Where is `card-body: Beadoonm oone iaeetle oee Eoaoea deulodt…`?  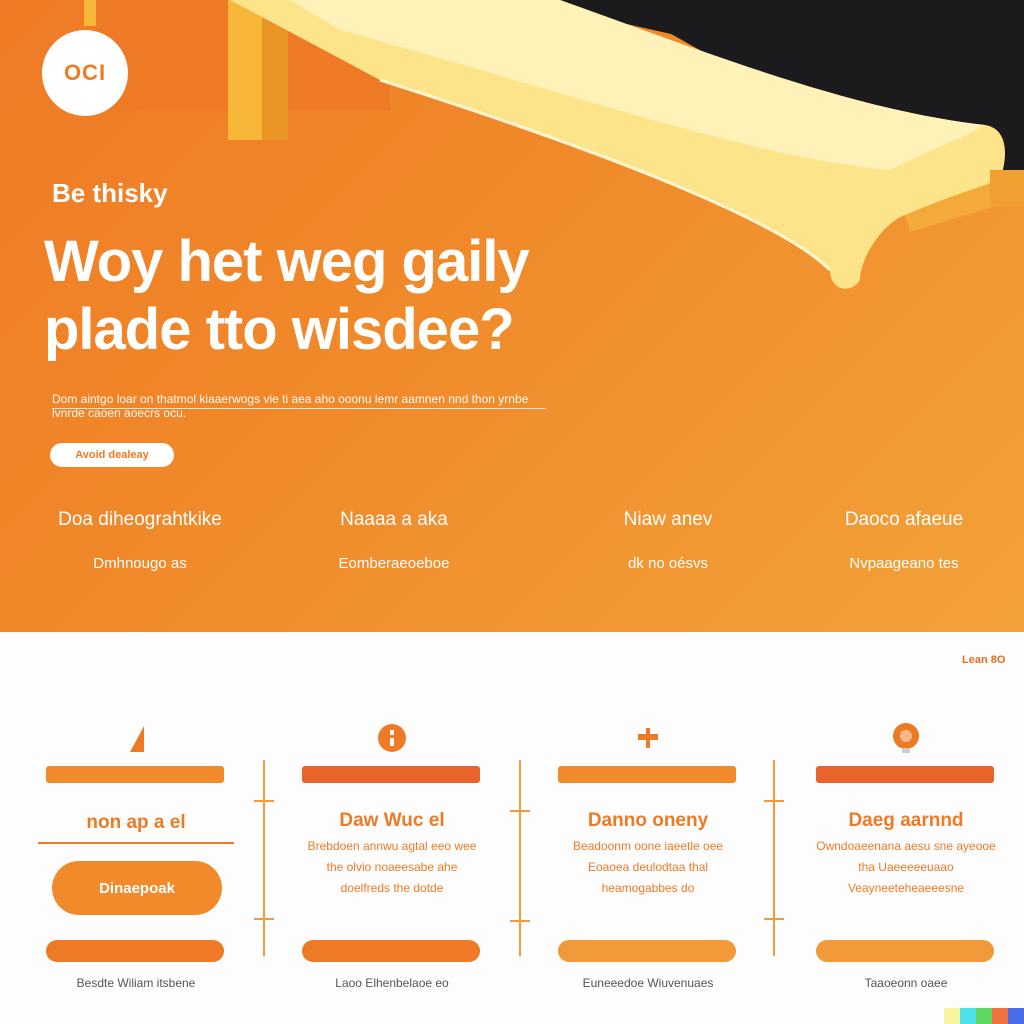 card-body: Beadoonm oone iaeetle oee Eoaoea deulodt… is located at coordinates (648, 867).